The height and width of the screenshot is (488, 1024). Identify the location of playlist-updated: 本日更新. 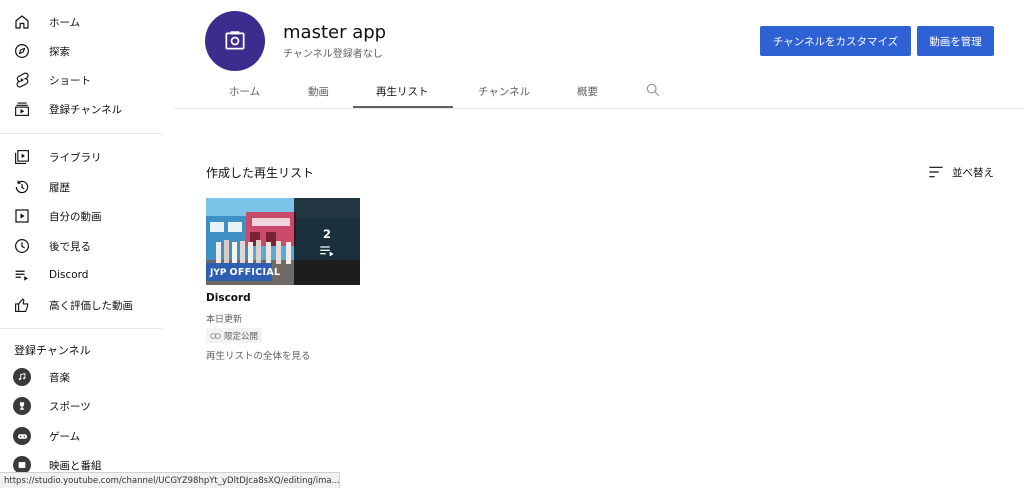
(224, 320).